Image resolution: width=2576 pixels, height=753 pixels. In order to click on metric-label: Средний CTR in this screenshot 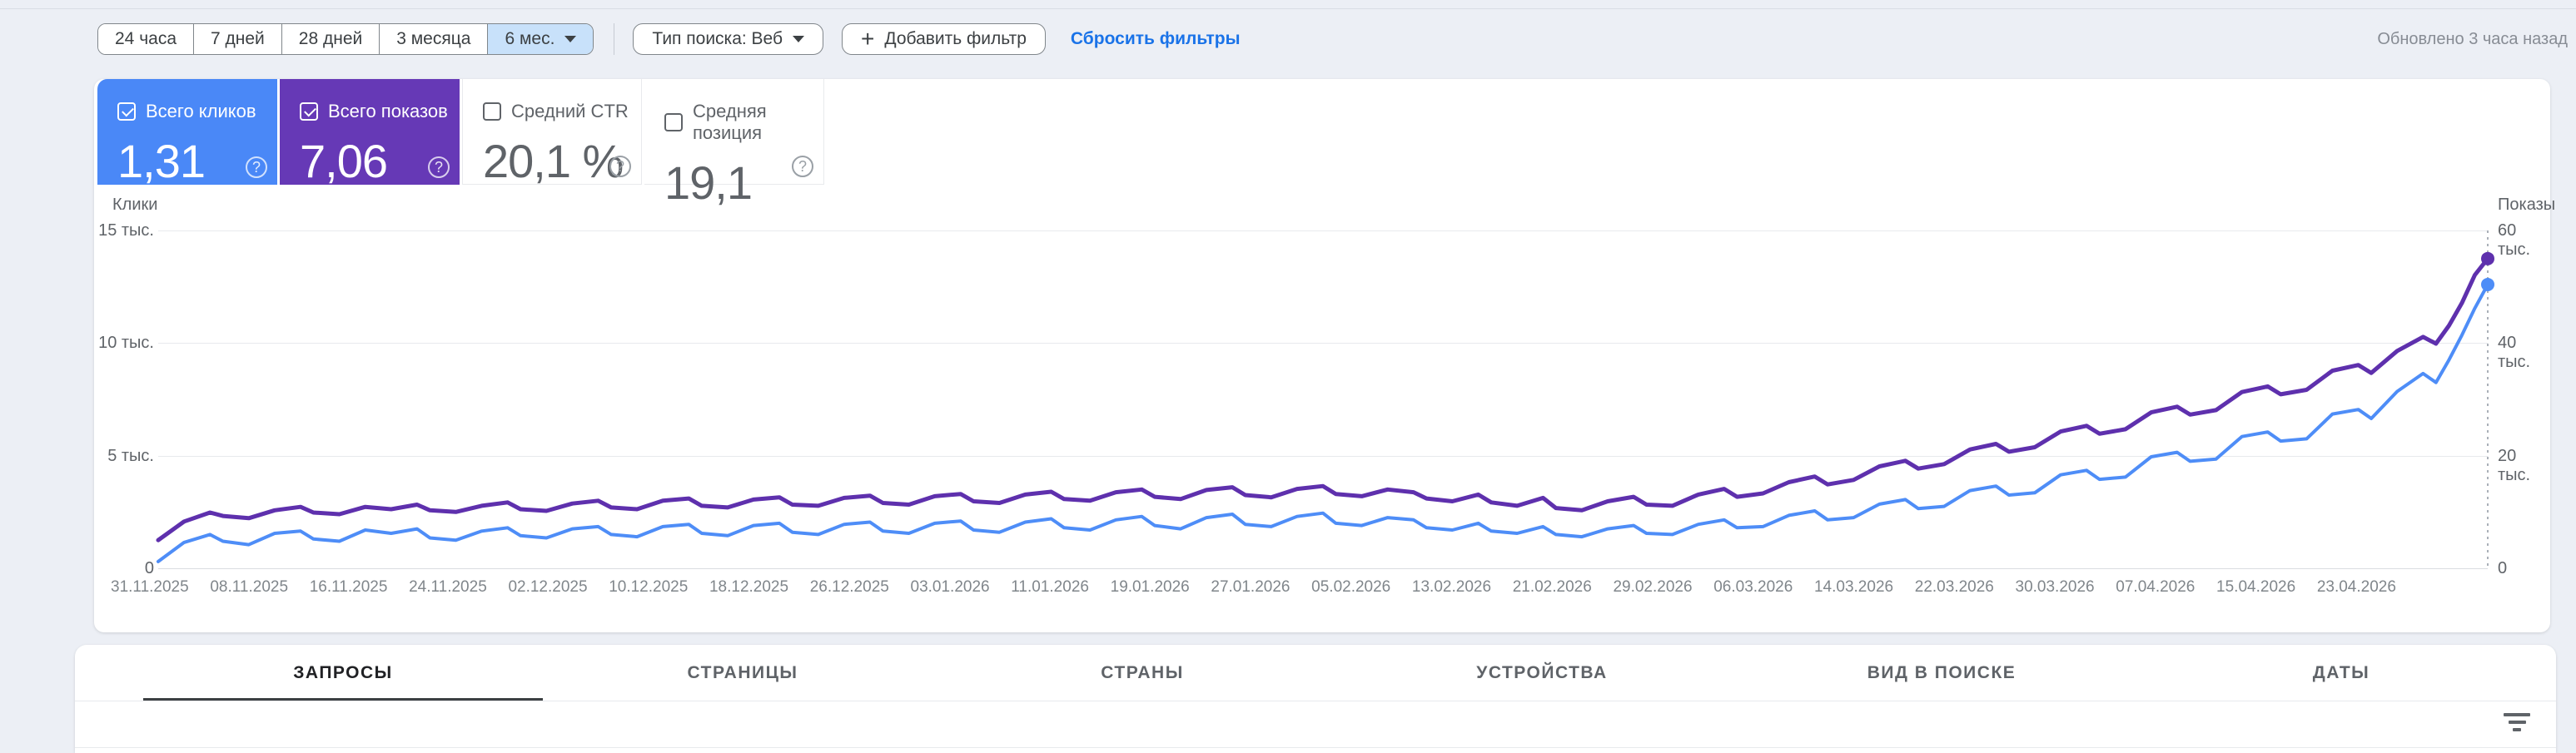, I will do `click(570, 111)`.